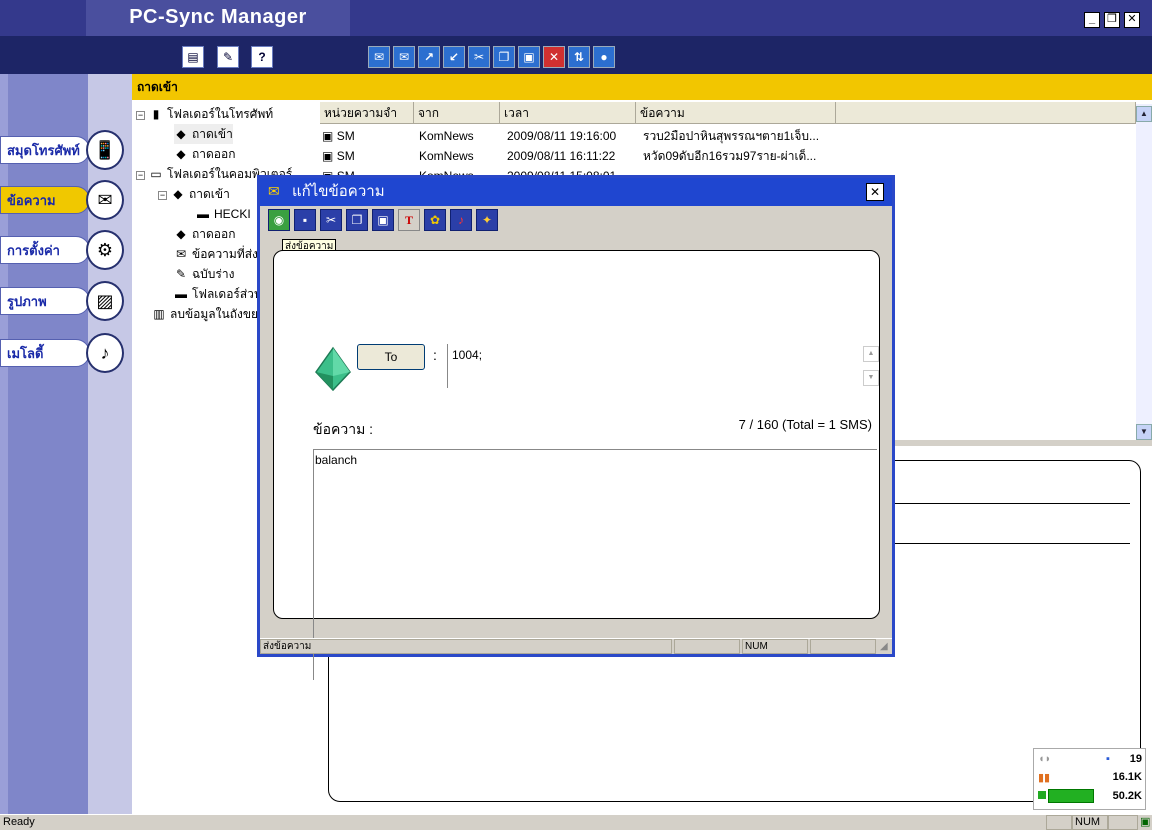 This screenshot has width=1152, height=830. I want to click on sidebar-item-label: การตั้งค่า, so click(45, 250).